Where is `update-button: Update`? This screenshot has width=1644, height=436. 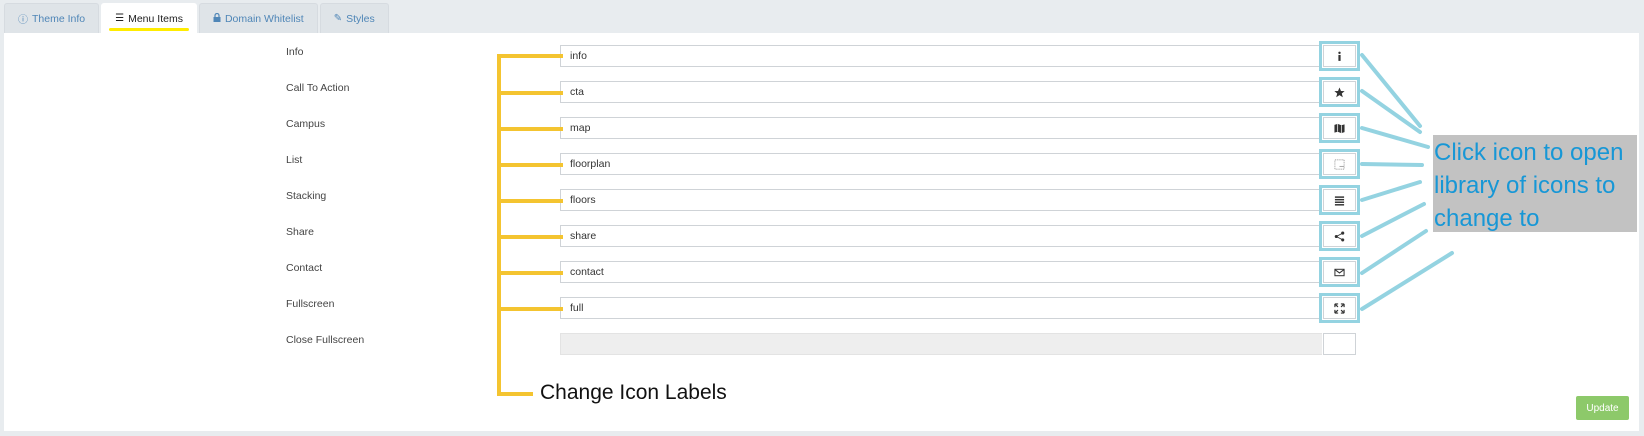 update-button: Update is located at coordinates (1602, 408).